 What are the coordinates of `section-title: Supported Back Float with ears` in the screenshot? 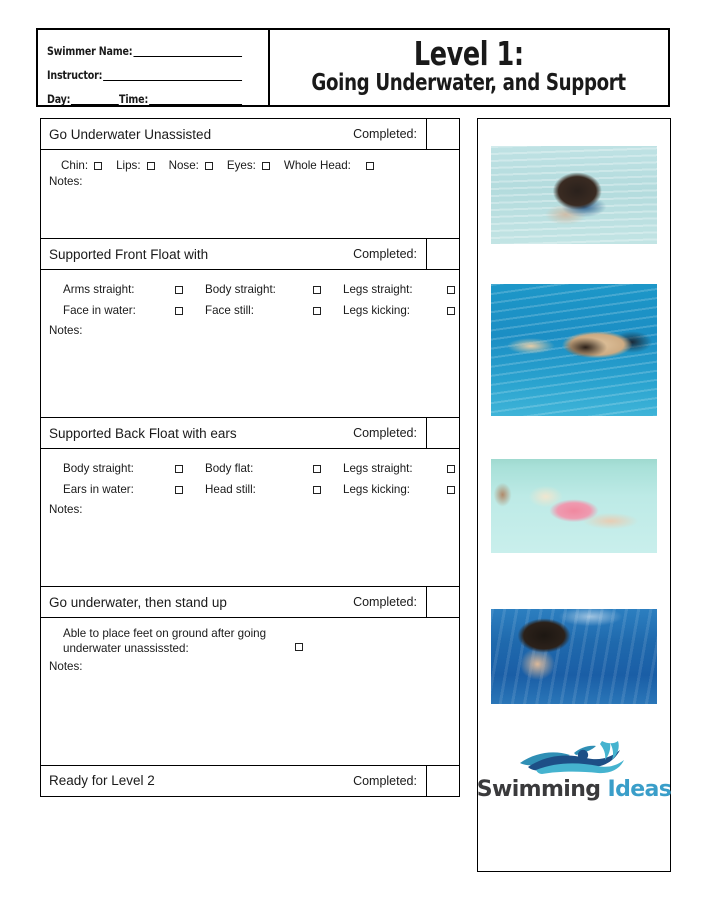 It's located at (143, 433).